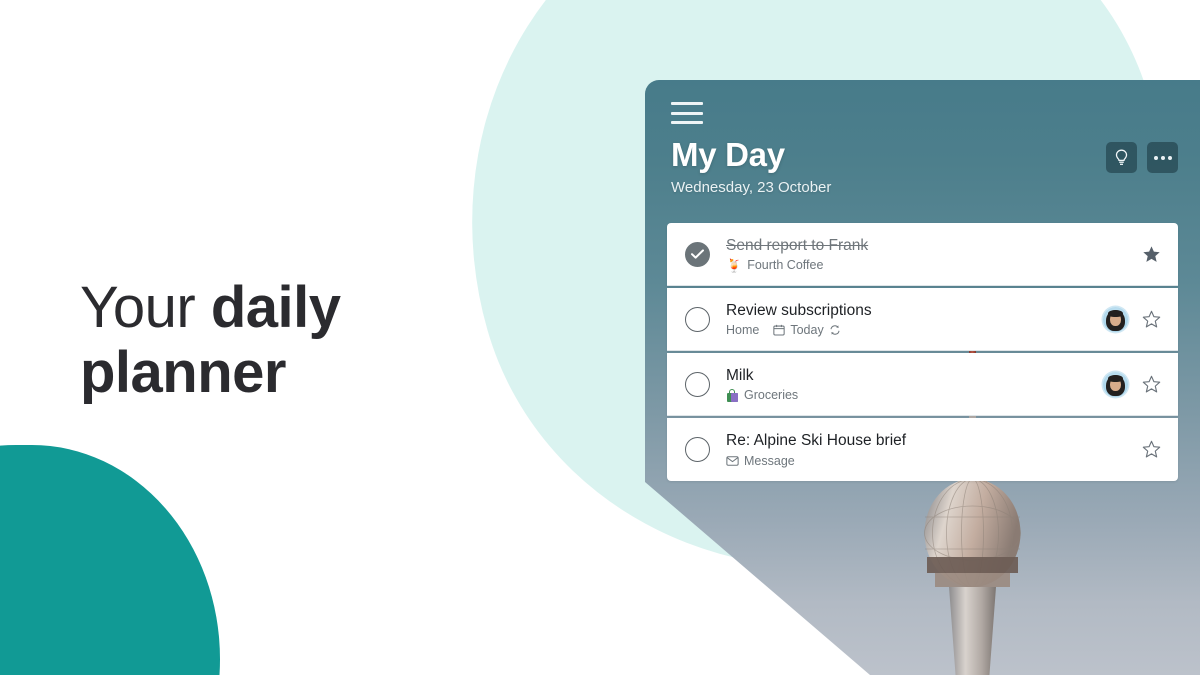 Image resolution: width=1200 pixels, height=675 pixels. I want to click on teal-background-shape, so click(110, 560).